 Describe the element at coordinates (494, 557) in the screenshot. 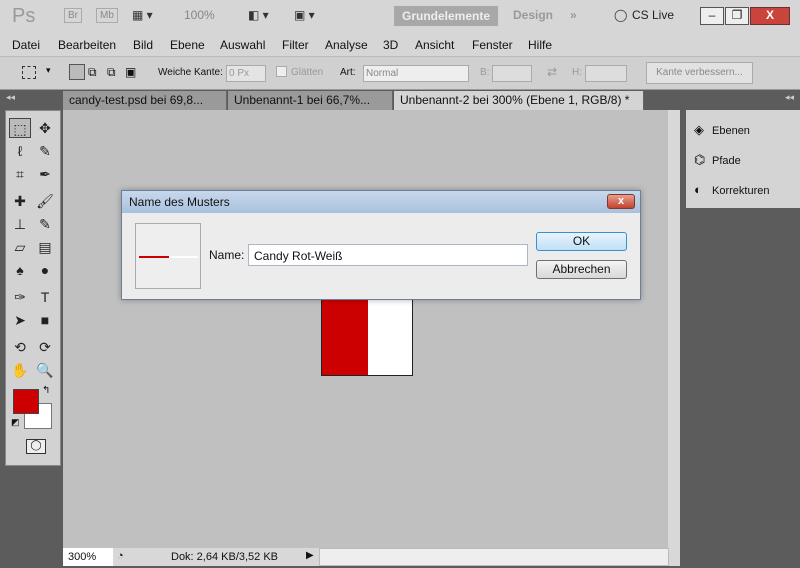

I see `horizontal-scrollbar` at that location.